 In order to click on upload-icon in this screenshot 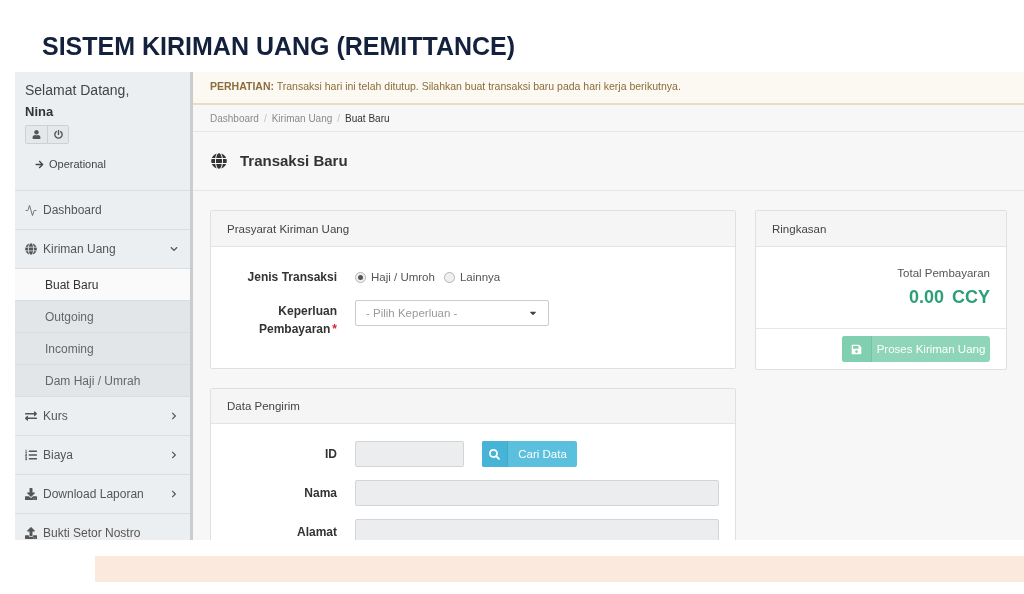, I will do `click(31, 533)`.